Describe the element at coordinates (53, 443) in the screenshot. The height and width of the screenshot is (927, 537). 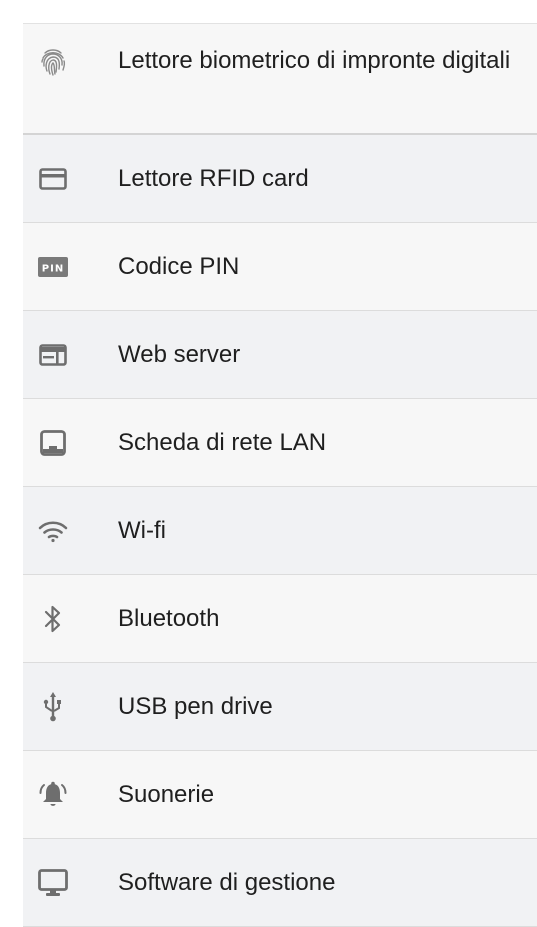
I see `lan-icon` at that location.